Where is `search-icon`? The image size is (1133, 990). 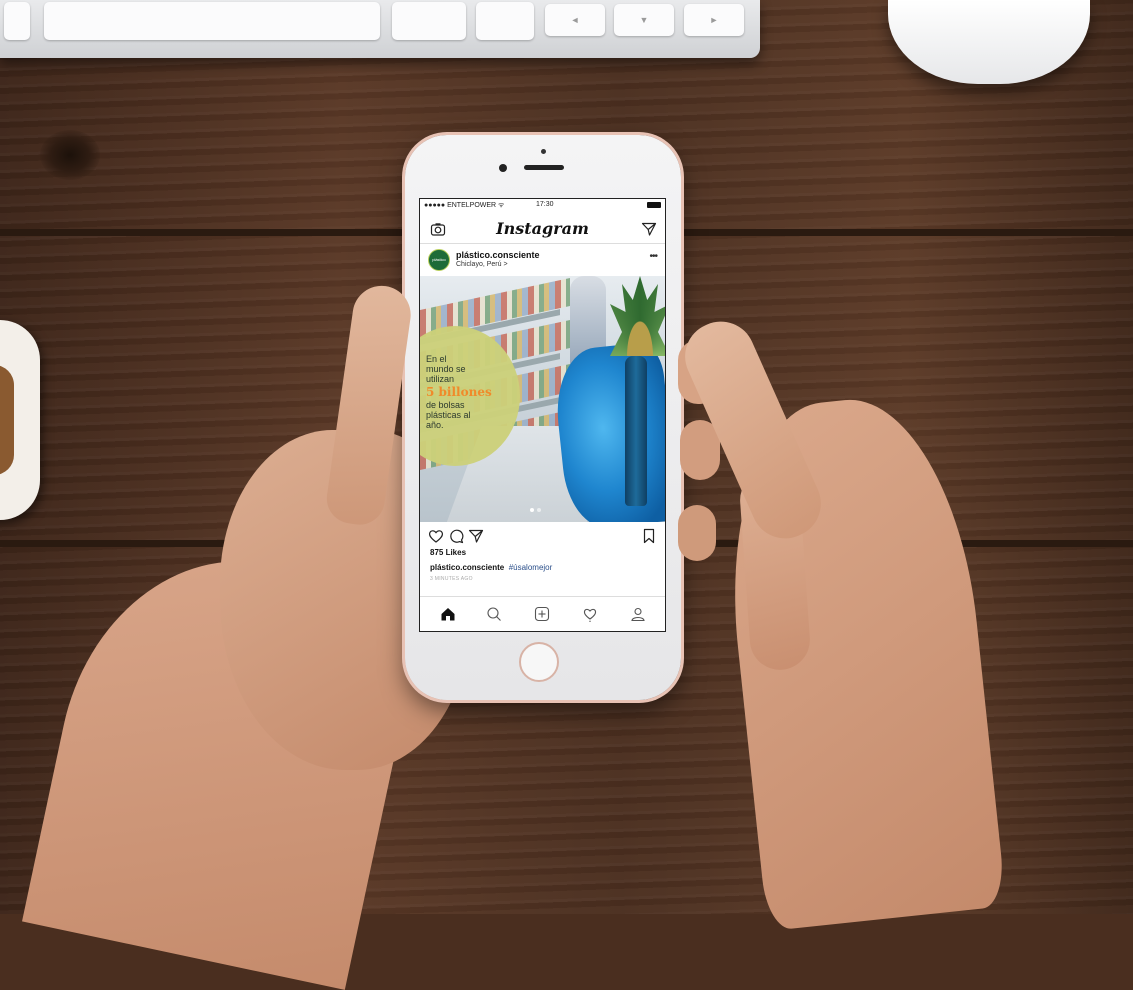
search-icon is located at coordinates (494, 614).